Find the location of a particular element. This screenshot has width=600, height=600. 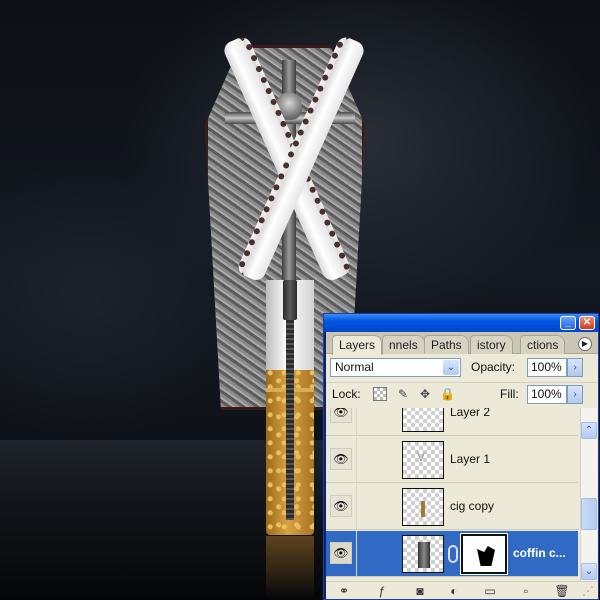

trash-icon: 🗑 is located at coordinates (562, 591).